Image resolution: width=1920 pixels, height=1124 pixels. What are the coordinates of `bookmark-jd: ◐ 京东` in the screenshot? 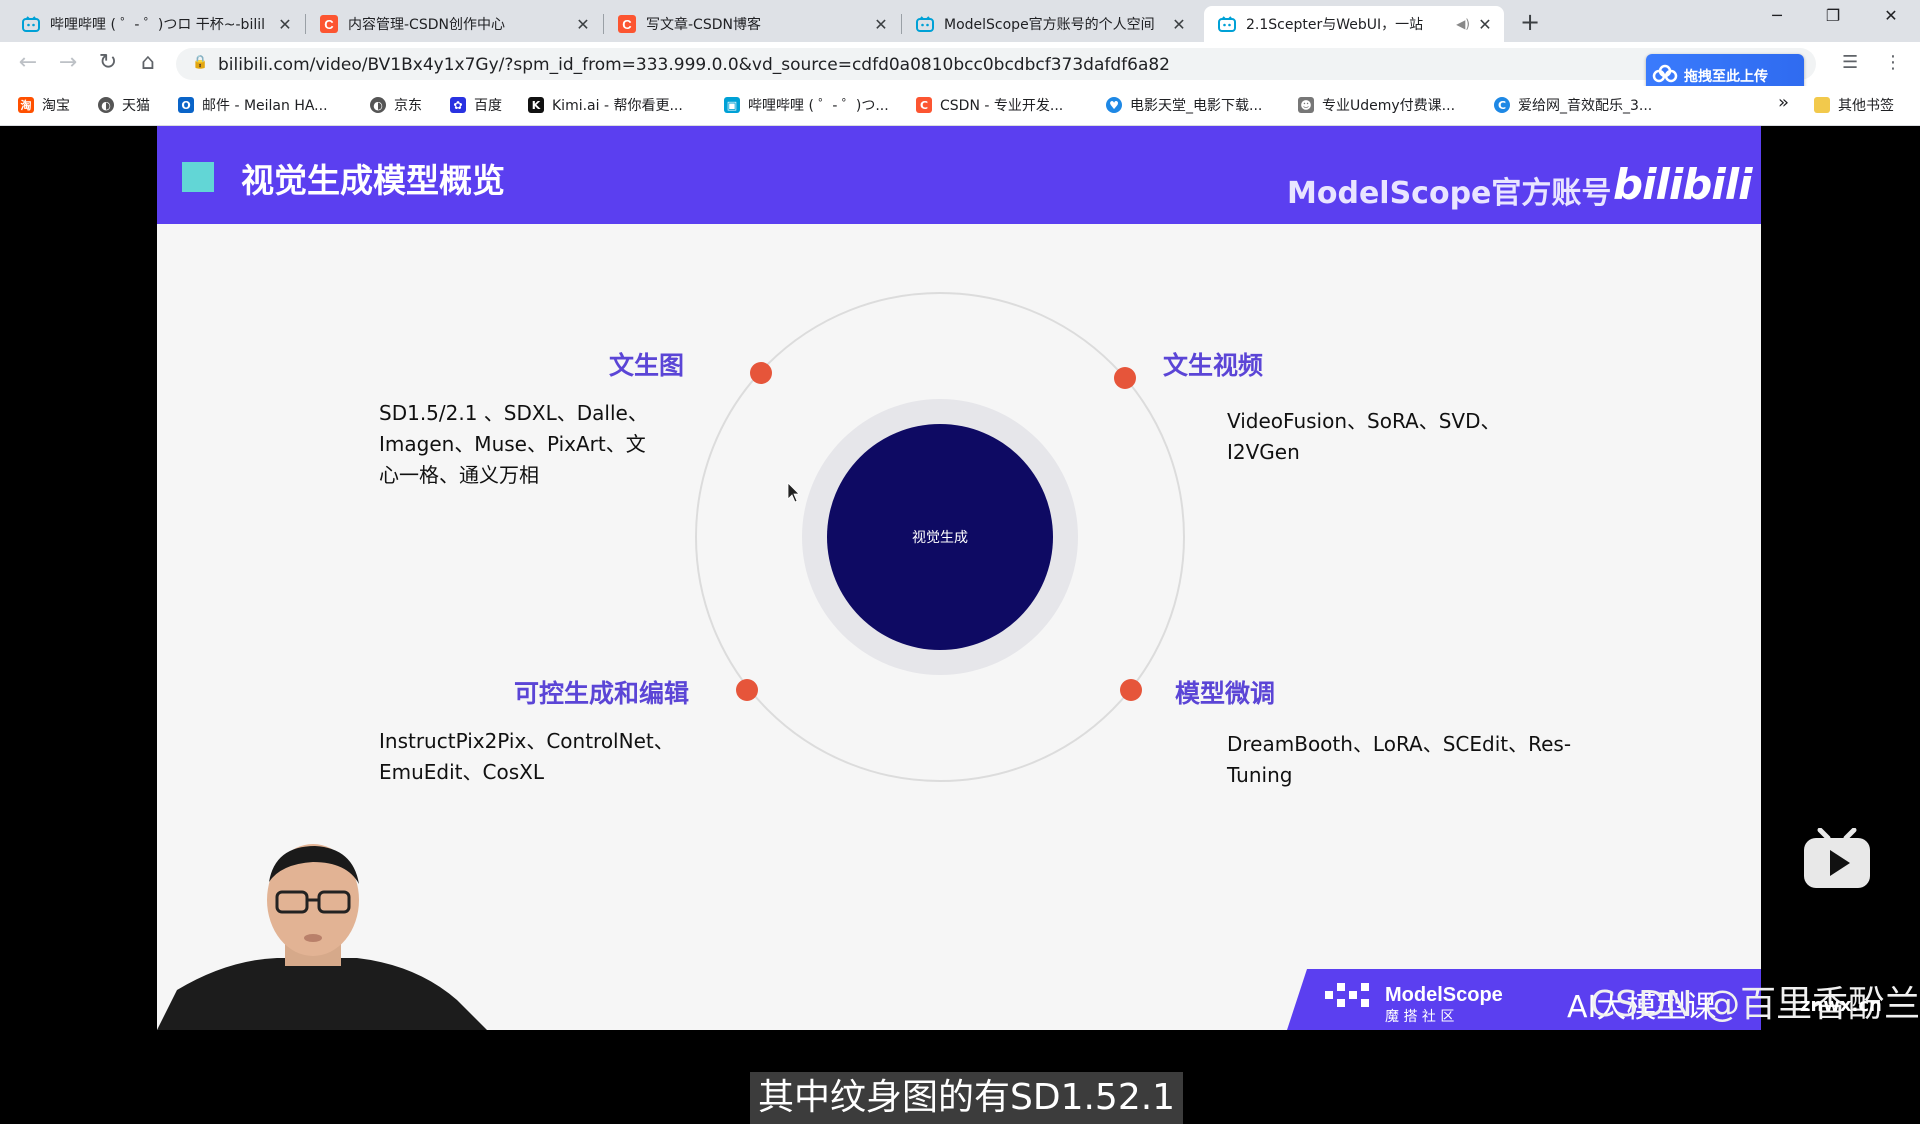 It's located at (396, 105).